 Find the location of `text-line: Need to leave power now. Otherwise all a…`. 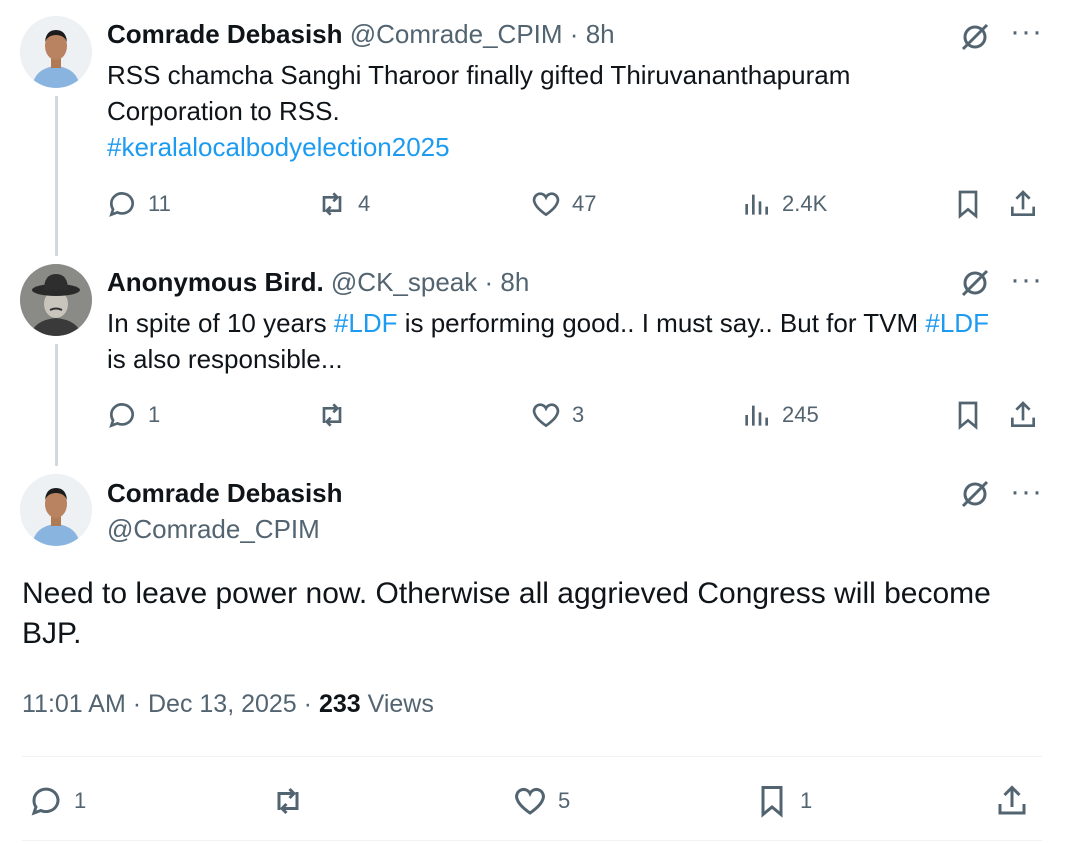

text-line: Need to leave power now. Otherwise all a… is located at coordinates (506, 593).